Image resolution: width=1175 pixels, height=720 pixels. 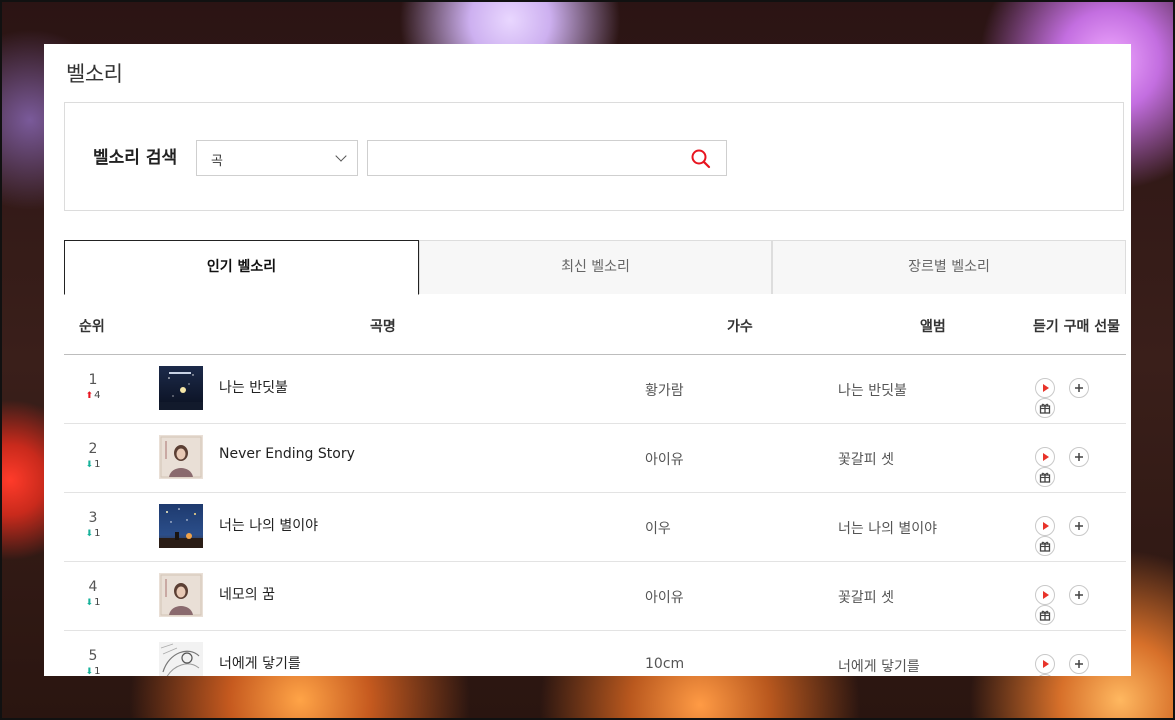 What do you see at coordinates (664, 390) in the screenshot?
I see `artist-name: 황가람` at bounding box center [664, 390].